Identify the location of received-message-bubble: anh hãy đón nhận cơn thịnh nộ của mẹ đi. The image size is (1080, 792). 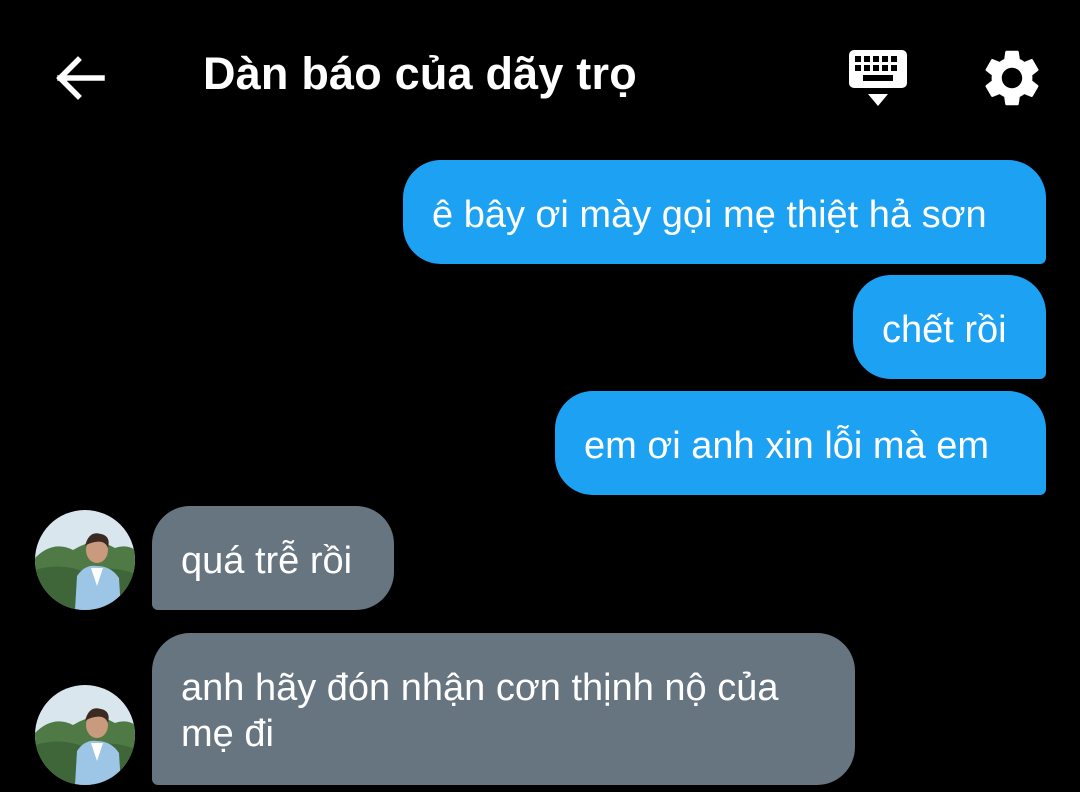
(503, 709).